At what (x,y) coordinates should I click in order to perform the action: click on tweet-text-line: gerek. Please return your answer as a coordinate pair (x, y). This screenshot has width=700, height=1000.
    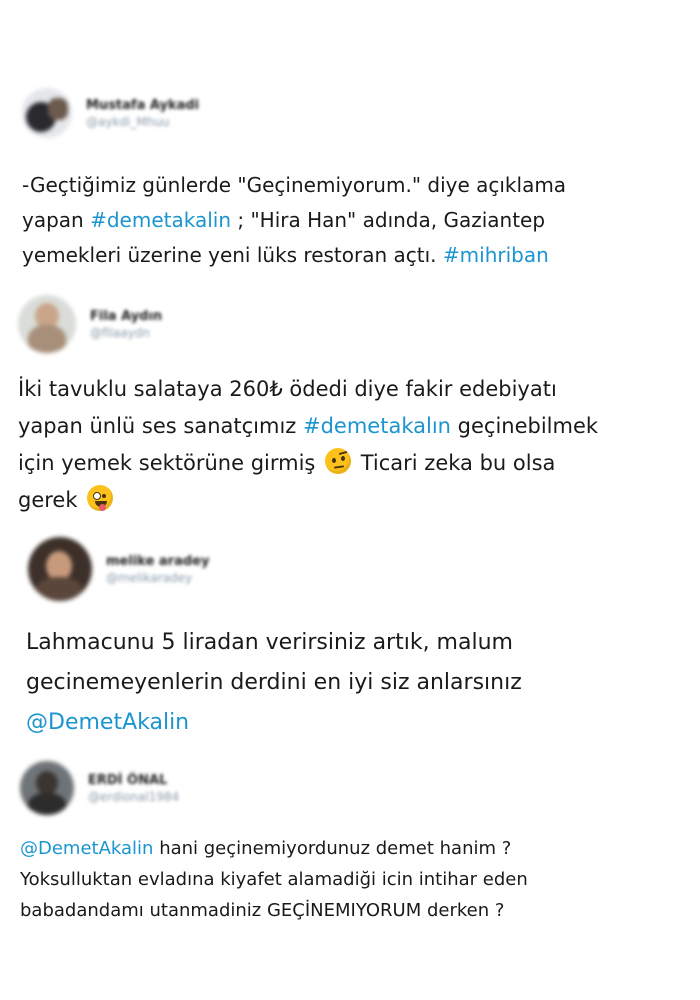
    Looking at the image, I should click on (308, 500).